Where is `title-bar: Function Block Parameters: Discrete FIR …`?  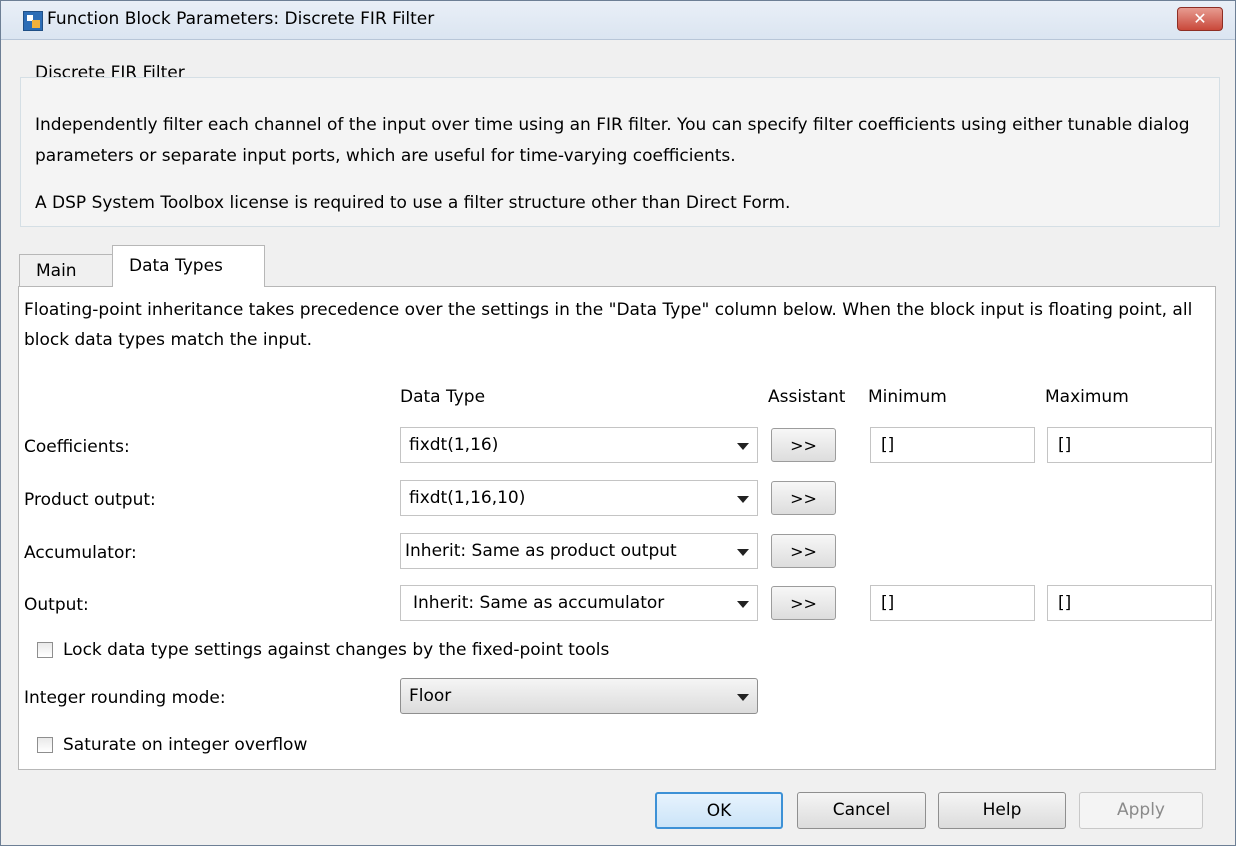 title-bar: Function Block Parameters: Discrete FIR … is located at coordinates (618, 20).